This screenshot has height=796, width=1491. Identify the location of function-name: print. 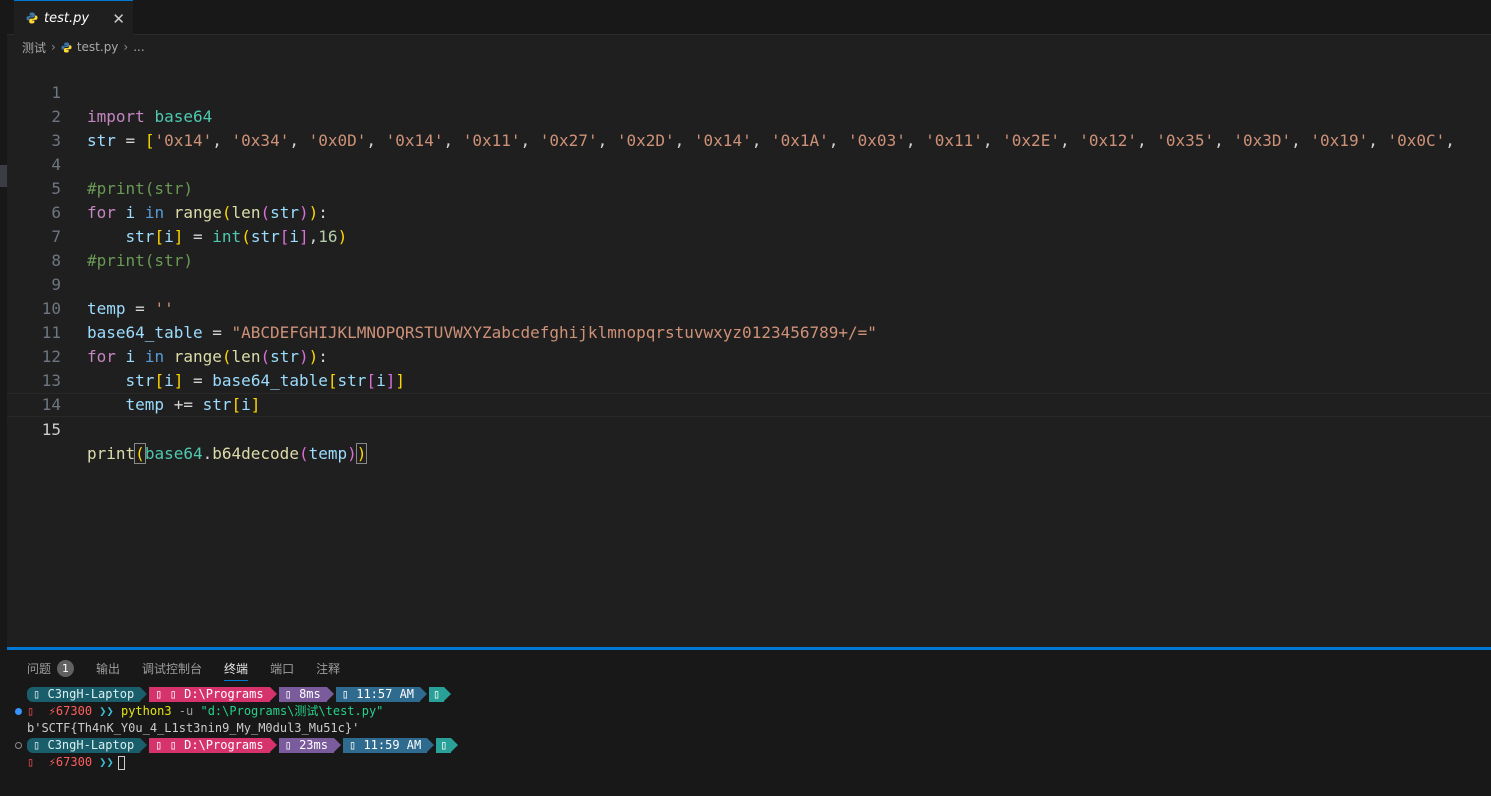
(111, 453).